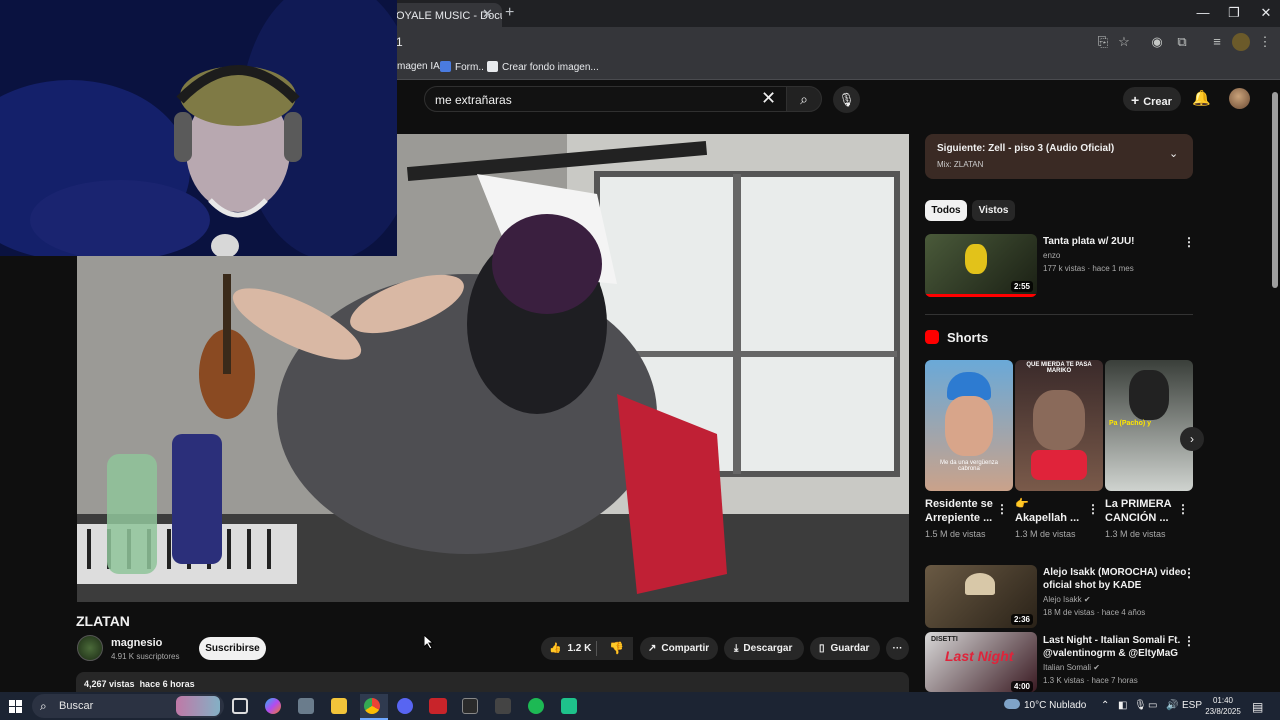 The width and height of the screenshot is (1280, 720). Describe the element at coordinates (993, 210) in the screenshot. I see `chip-watched: Vistos` at that location.